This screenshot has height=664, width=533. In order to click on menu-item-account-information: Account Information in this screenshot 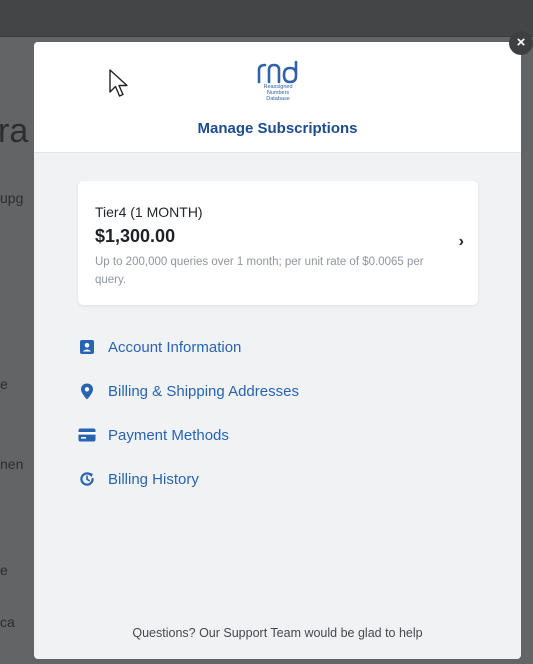, I will do `click(159, 347)`.